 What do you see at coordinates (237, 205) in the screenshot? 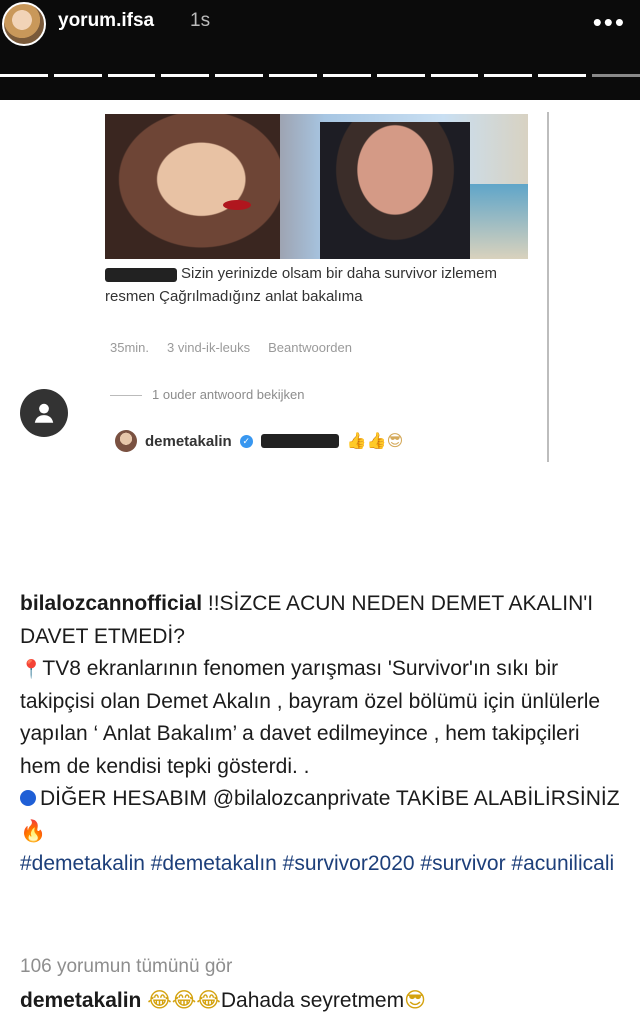
I see `thumbnail-lips` at bounding box center [237, 205].